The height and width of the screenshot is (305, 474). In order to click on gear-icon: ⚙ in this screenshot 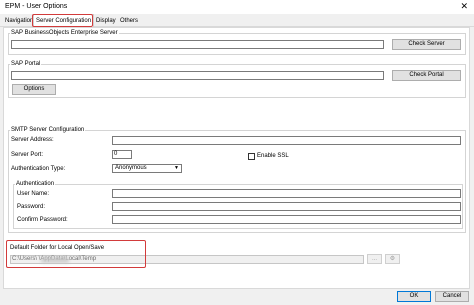, I will do `click(392, 259)`.